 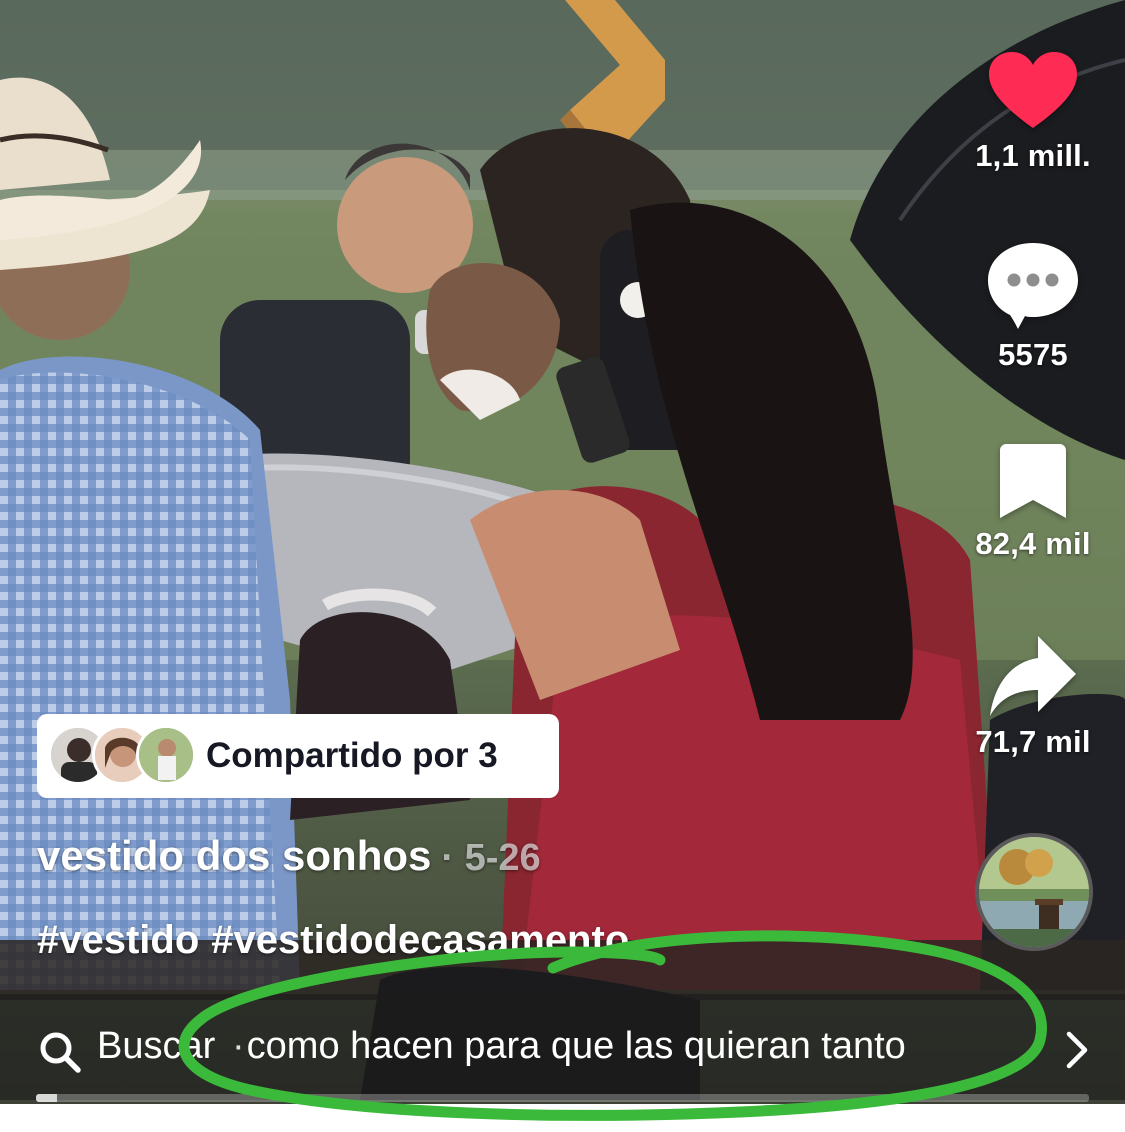 I want to click on sound-disc, so click(x=1034, y=892).